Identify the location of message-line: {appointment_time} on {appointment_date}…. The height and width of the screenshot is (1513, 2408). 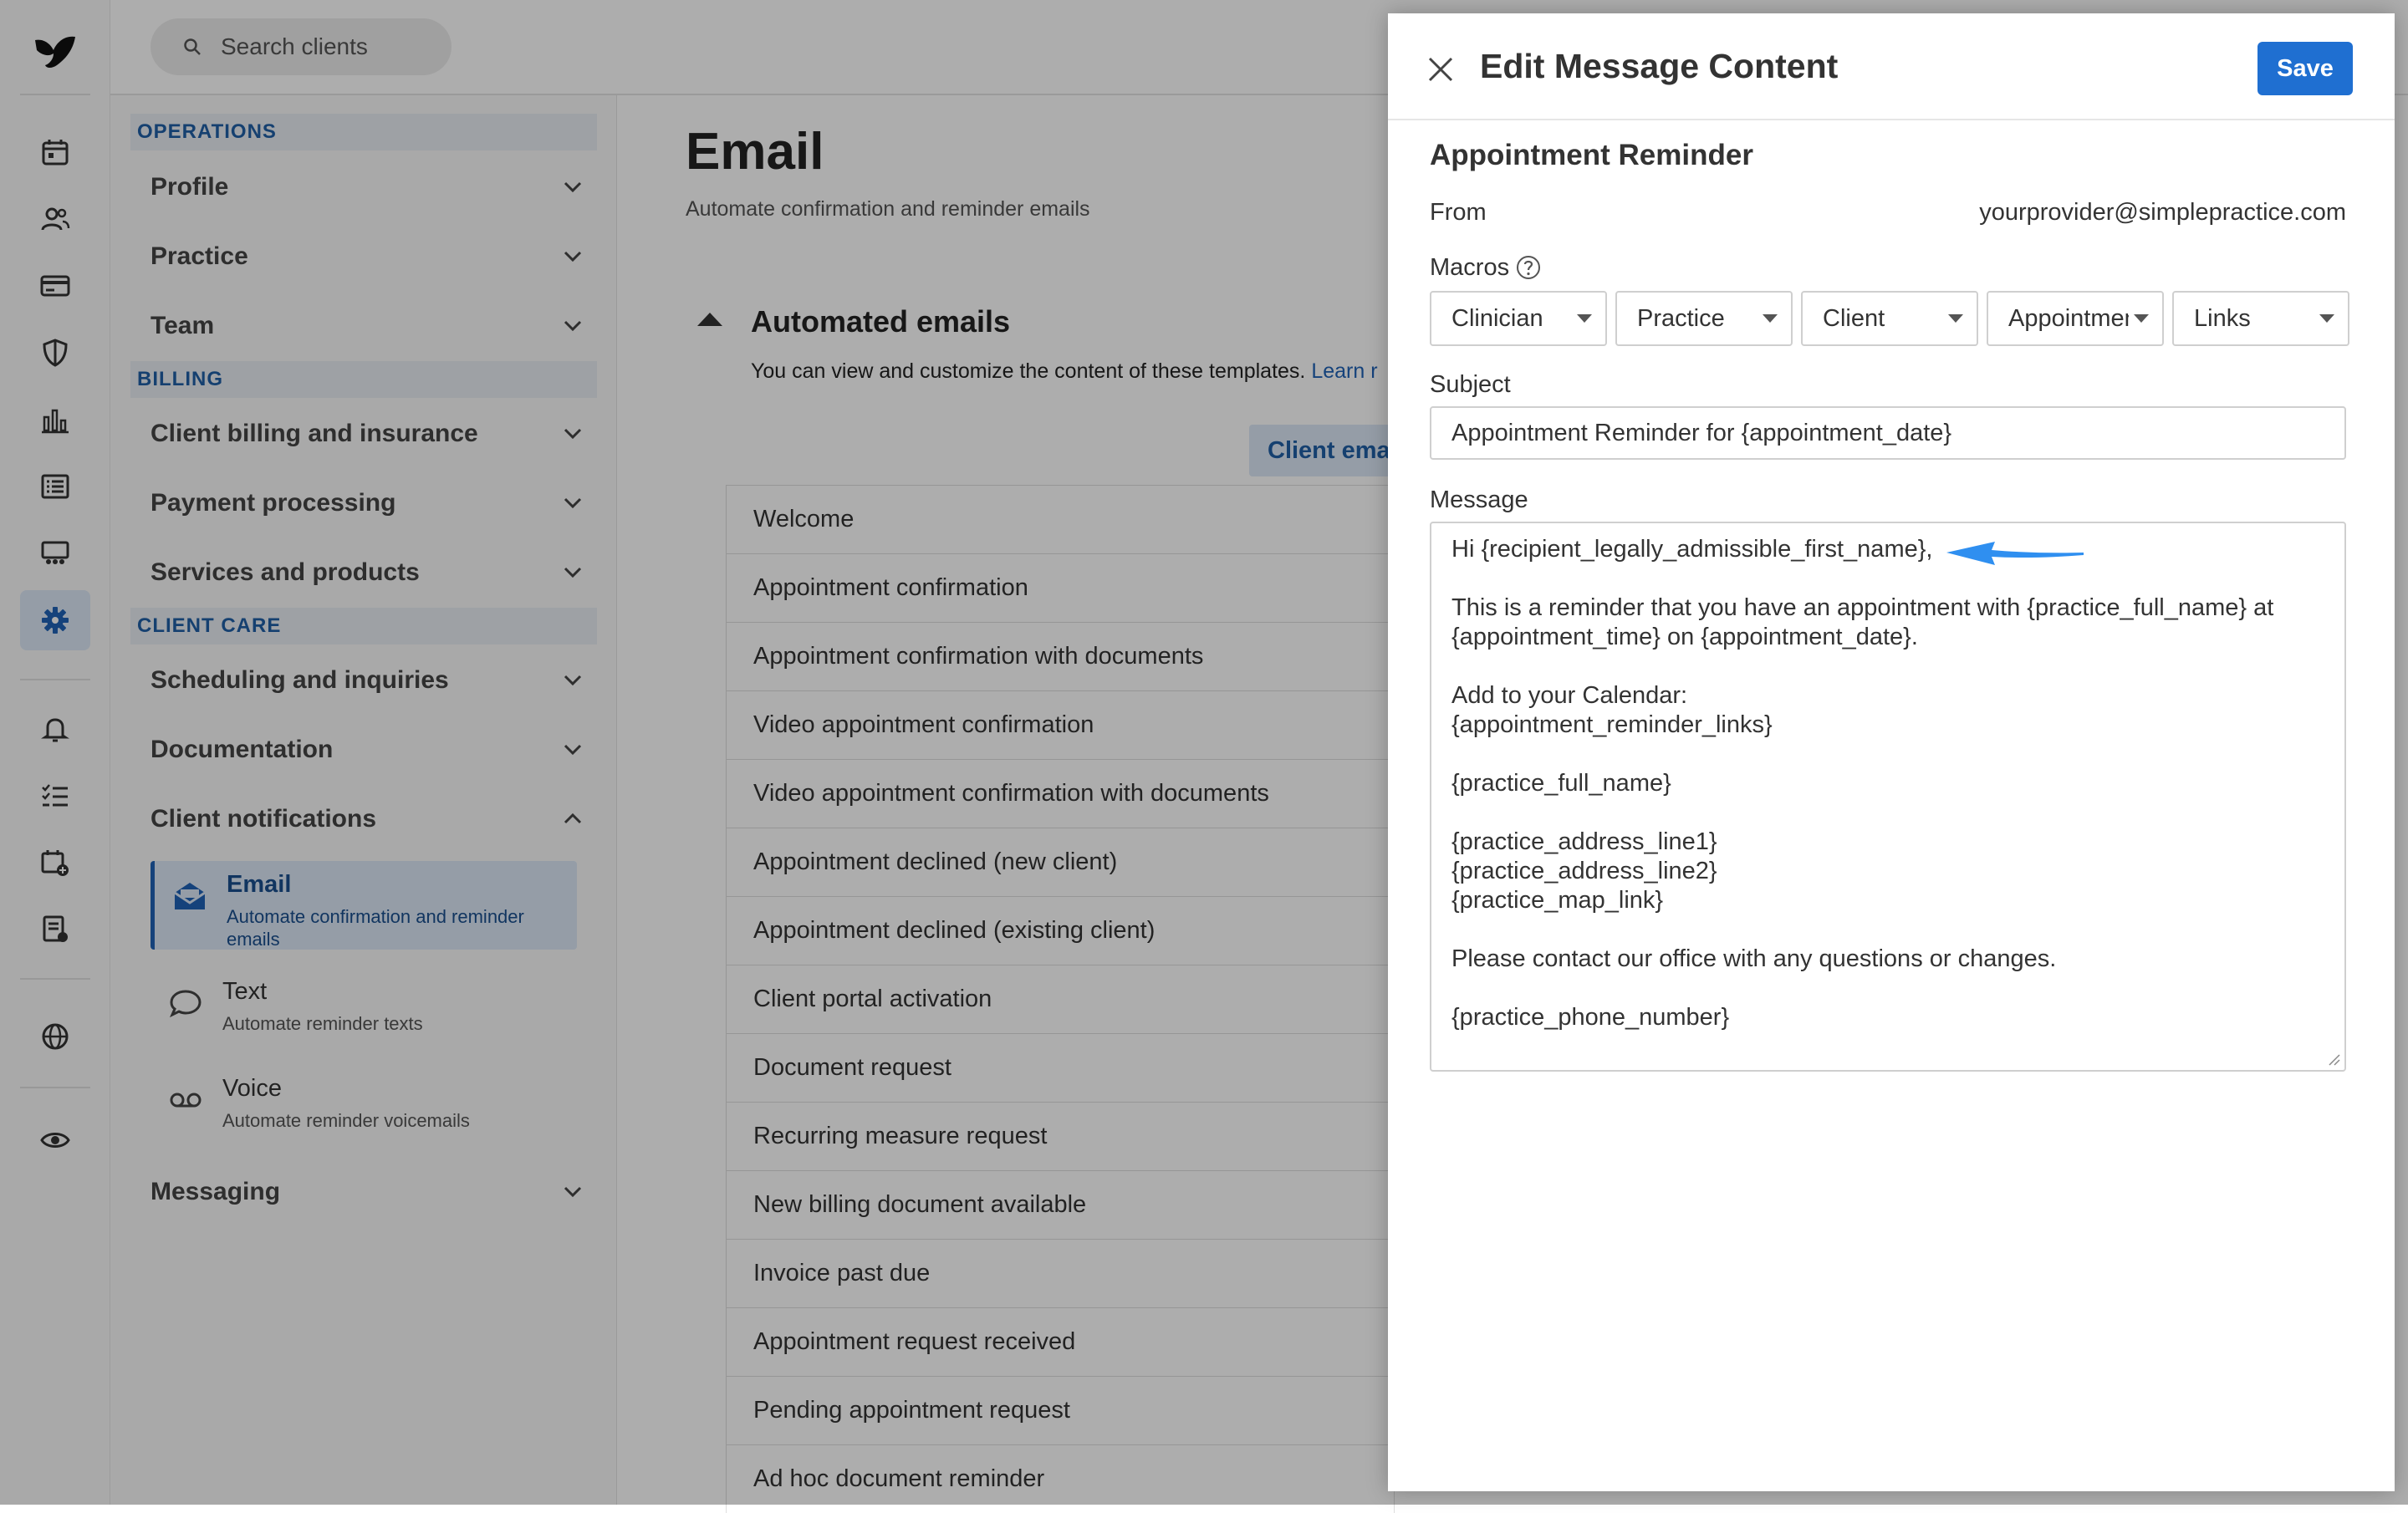
(1685, 637).